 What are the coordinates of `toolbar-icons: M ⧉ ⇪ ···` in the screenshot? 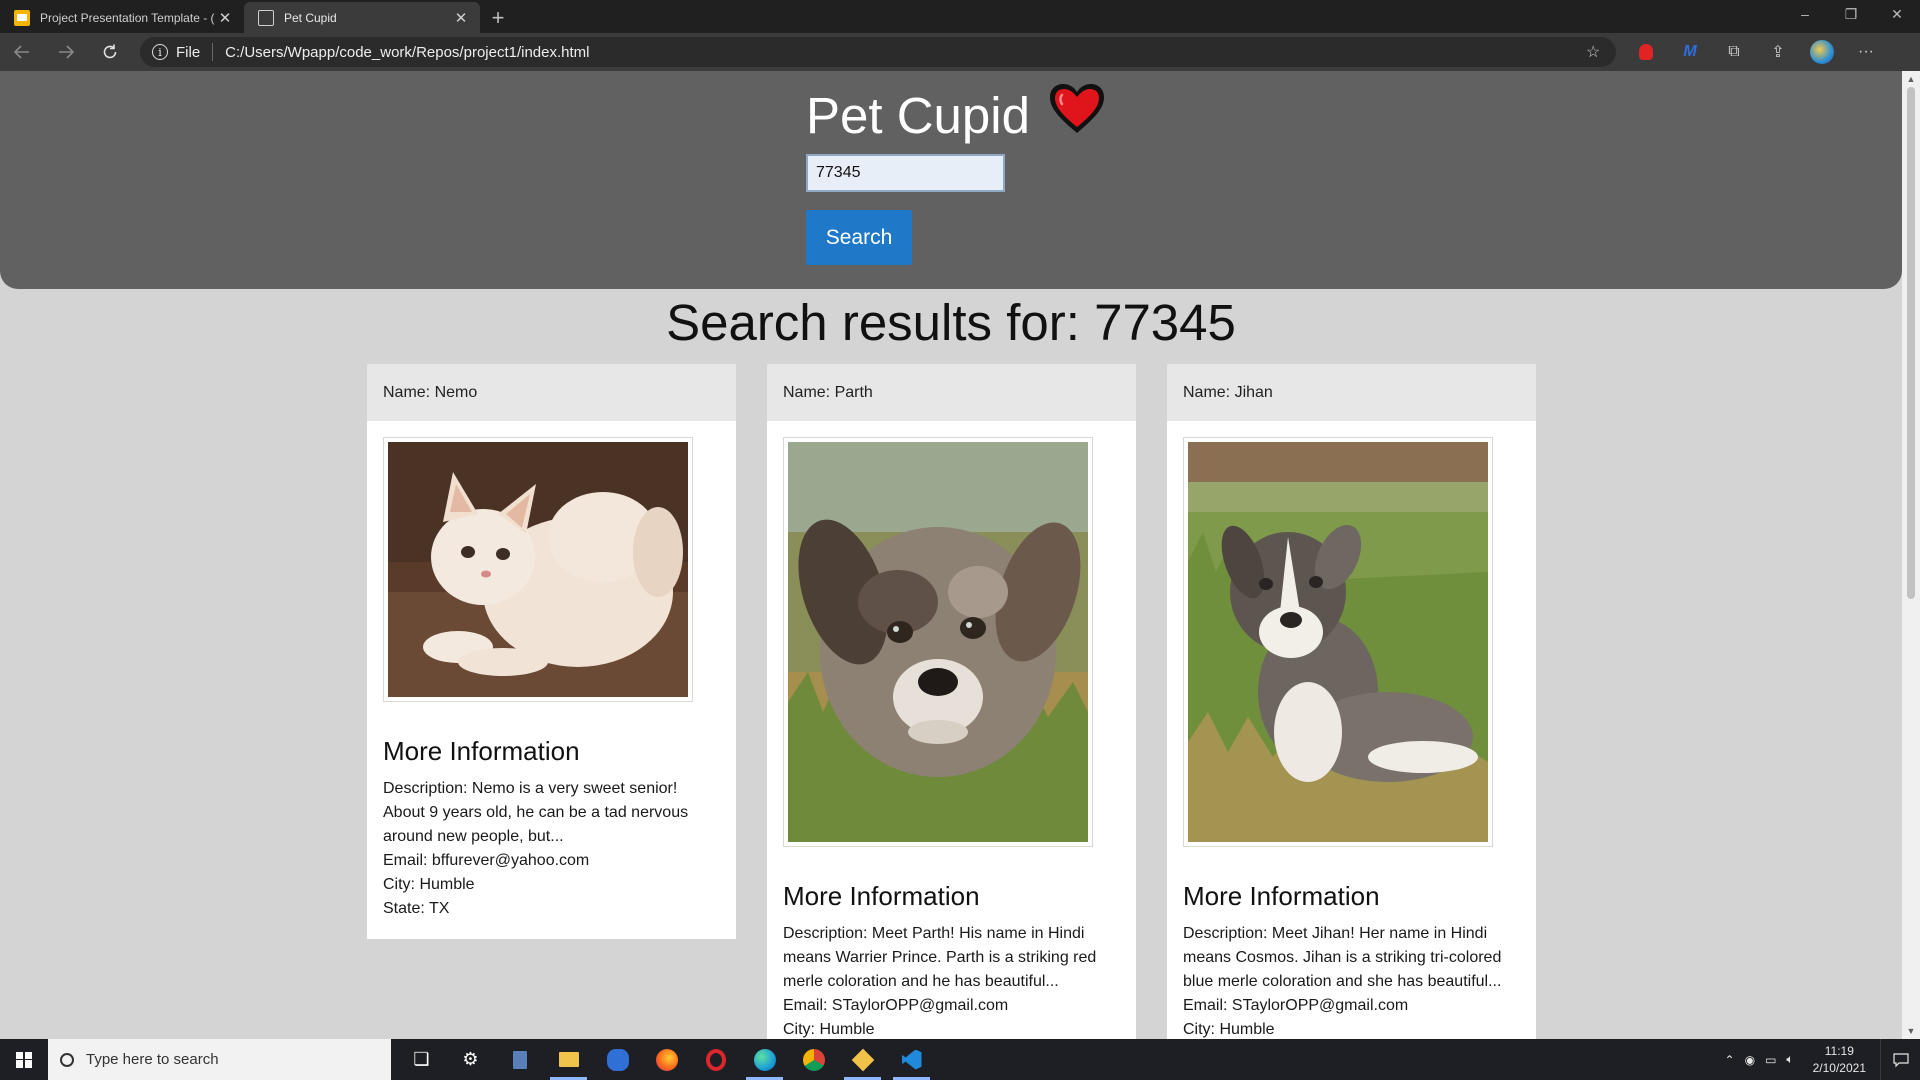 It's located at (1756, 52).